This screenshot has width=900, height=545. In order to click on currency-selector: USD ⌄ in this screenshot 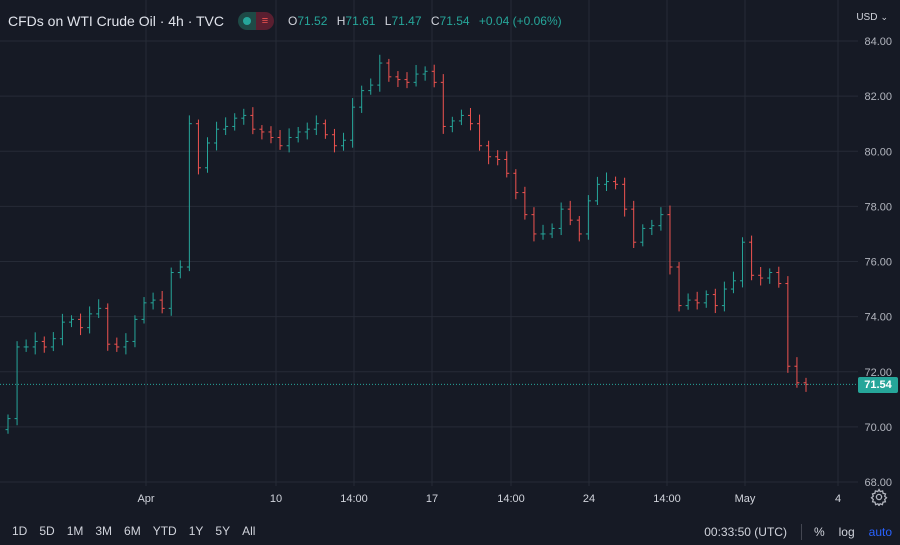, I will do `click(872, 17)`.